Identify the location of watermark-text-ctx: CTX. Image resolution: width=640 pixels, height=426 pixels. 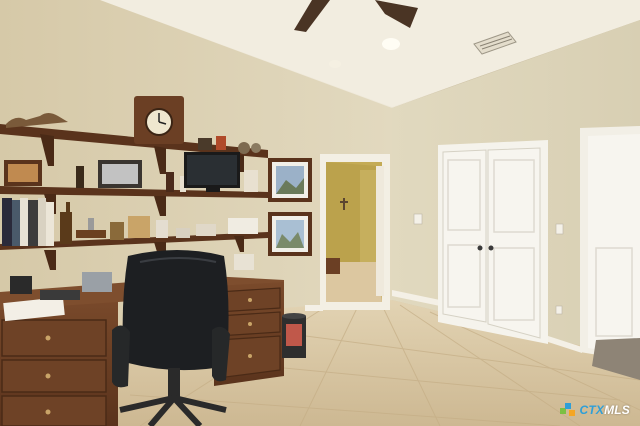
(592, 410).